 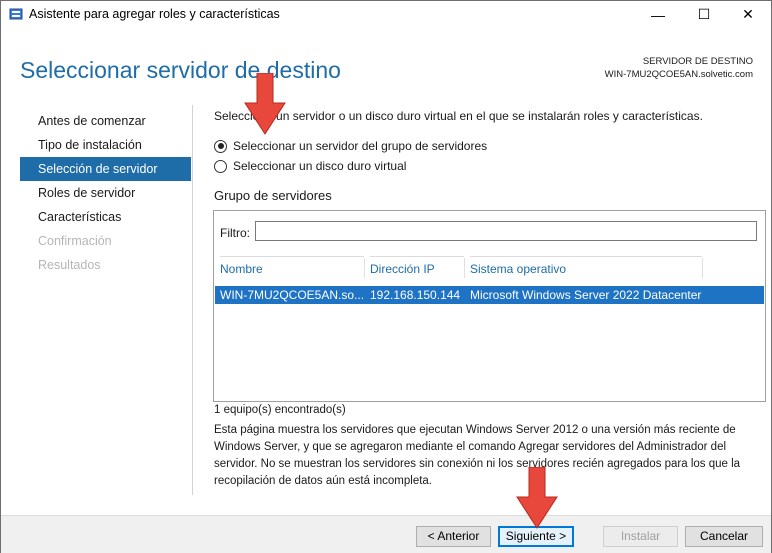 What do you see at coordinates (506, 231) in the screenshot?
I see `filter-input` at bounding box center [506, 231].